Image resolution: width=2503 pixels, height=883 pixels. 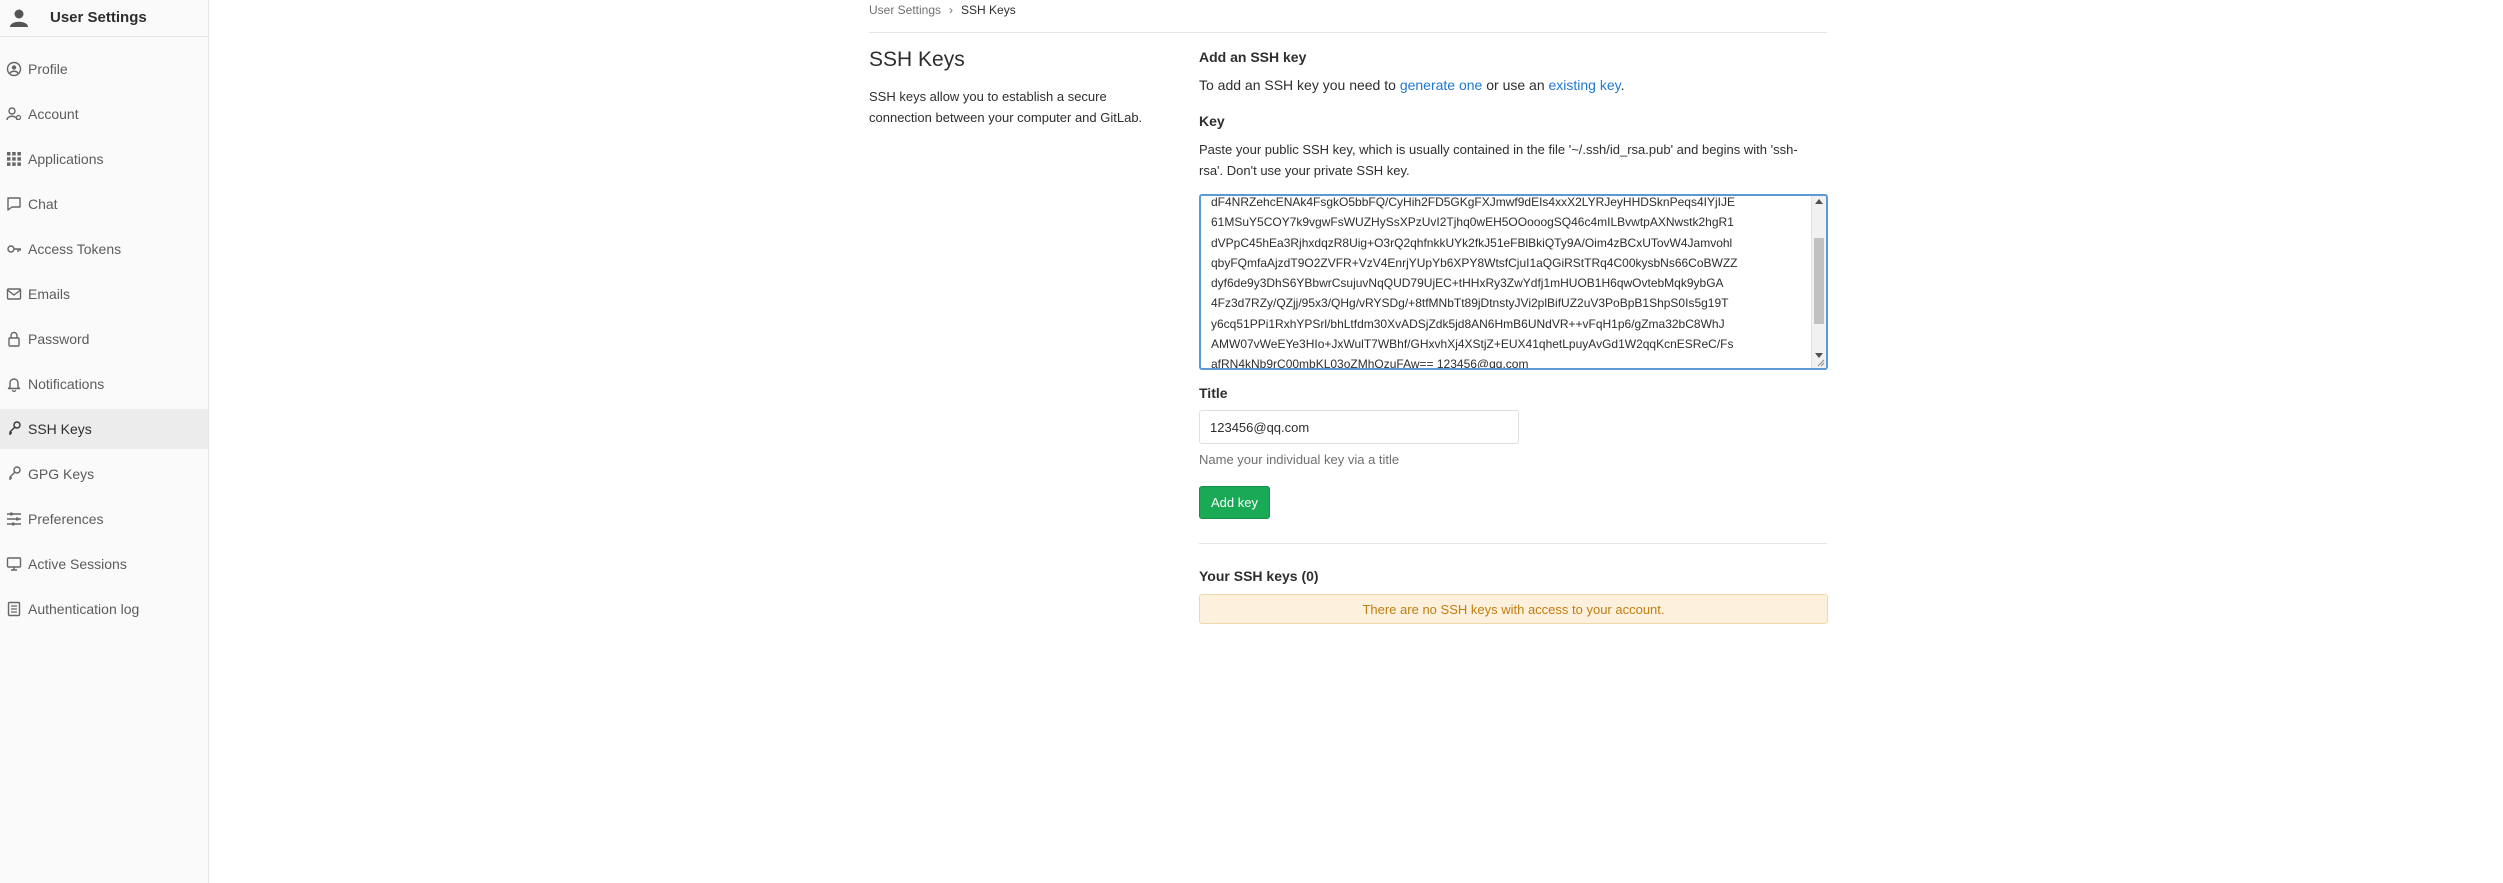 What do you see at coordinates (66, 159) in the screenshot?
I see `sidebar-item-label: Applications` at bounding box center [66, 159].